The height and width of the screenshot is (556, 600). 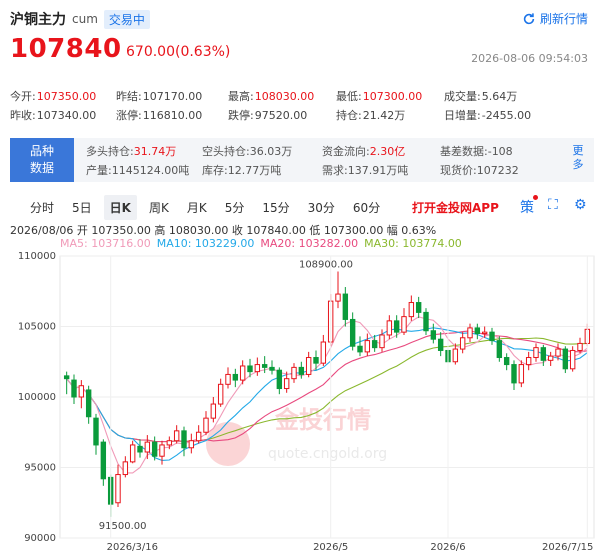 What do you see at coordinates (23, 115) in the screenshot?
I see `stat-label: 昨收:` at bounding box center [23, 115].